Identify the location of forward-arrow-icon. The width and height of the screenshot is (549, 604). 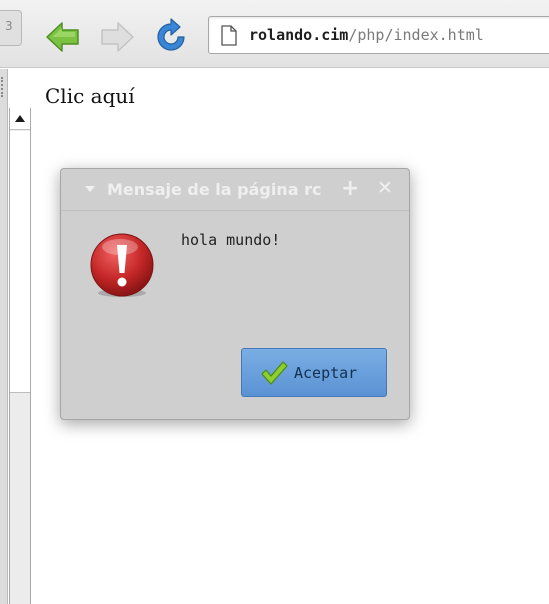
(117, 37).